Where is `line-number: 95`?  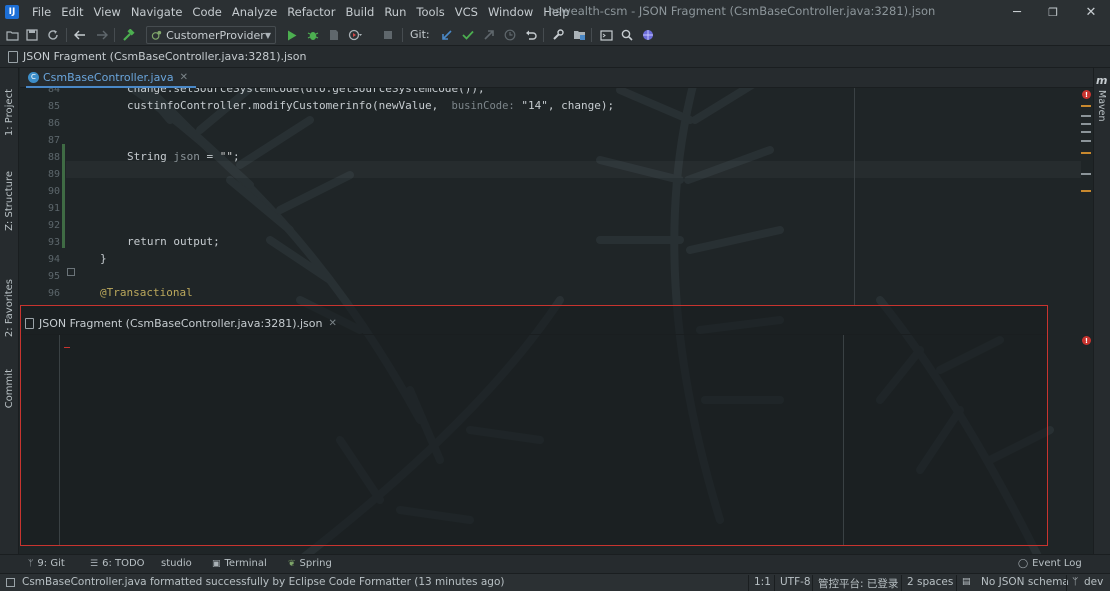
line-number: 95 is located at coordinates (53, 276).